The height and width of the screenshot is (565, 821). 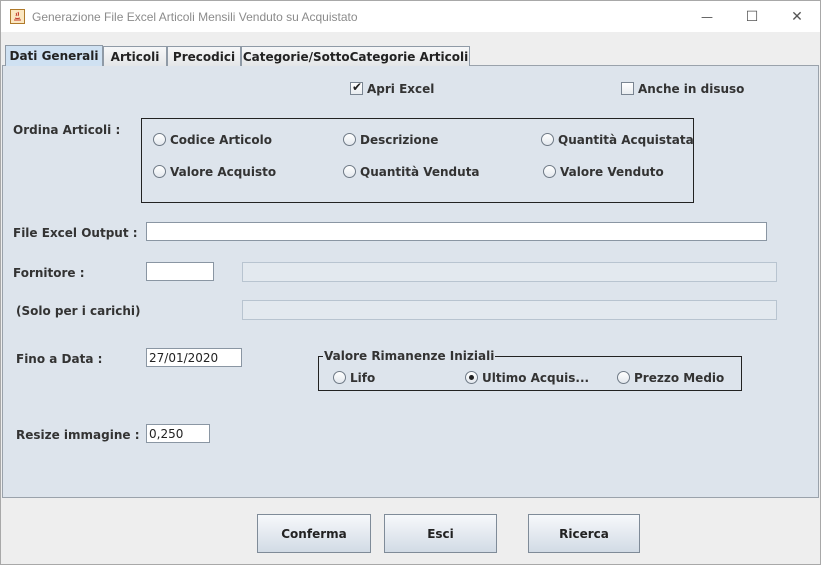 What do you see at coordinates (17, 16) in the screenshot?
I see `java-app-icon` at bounding box center [17, 16].